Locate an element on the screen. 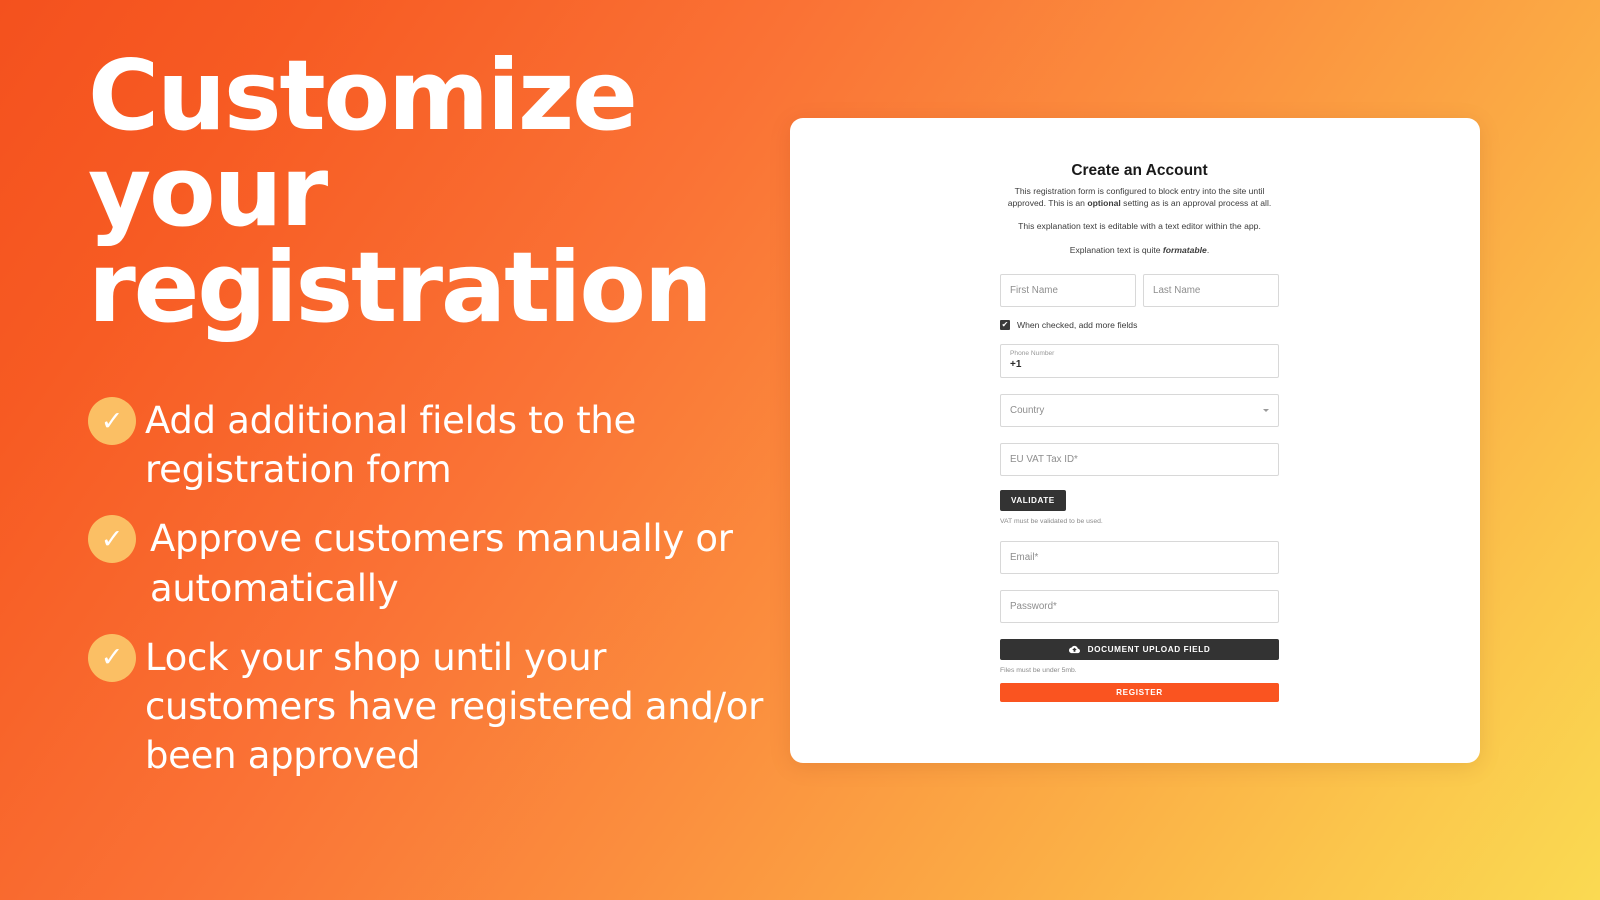  last-name-input: Last Name is located at coordinates (1211, 290).